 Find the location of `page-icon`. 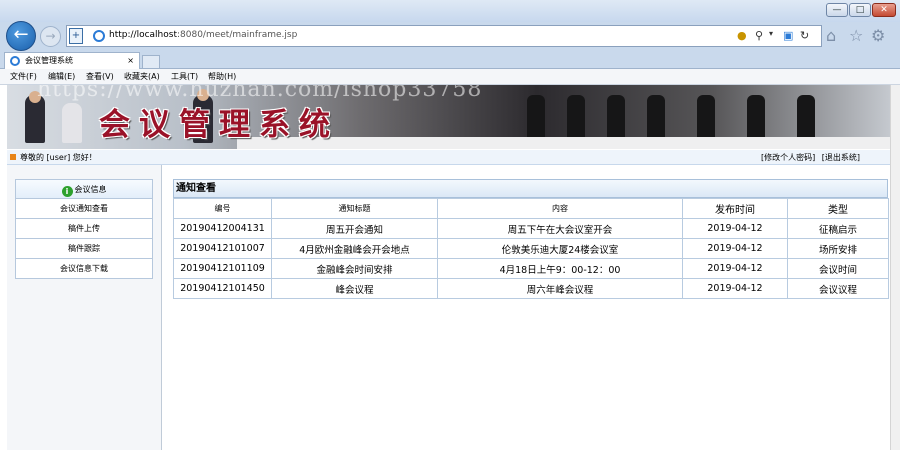

page-icon is located at coordinates (99, 36).